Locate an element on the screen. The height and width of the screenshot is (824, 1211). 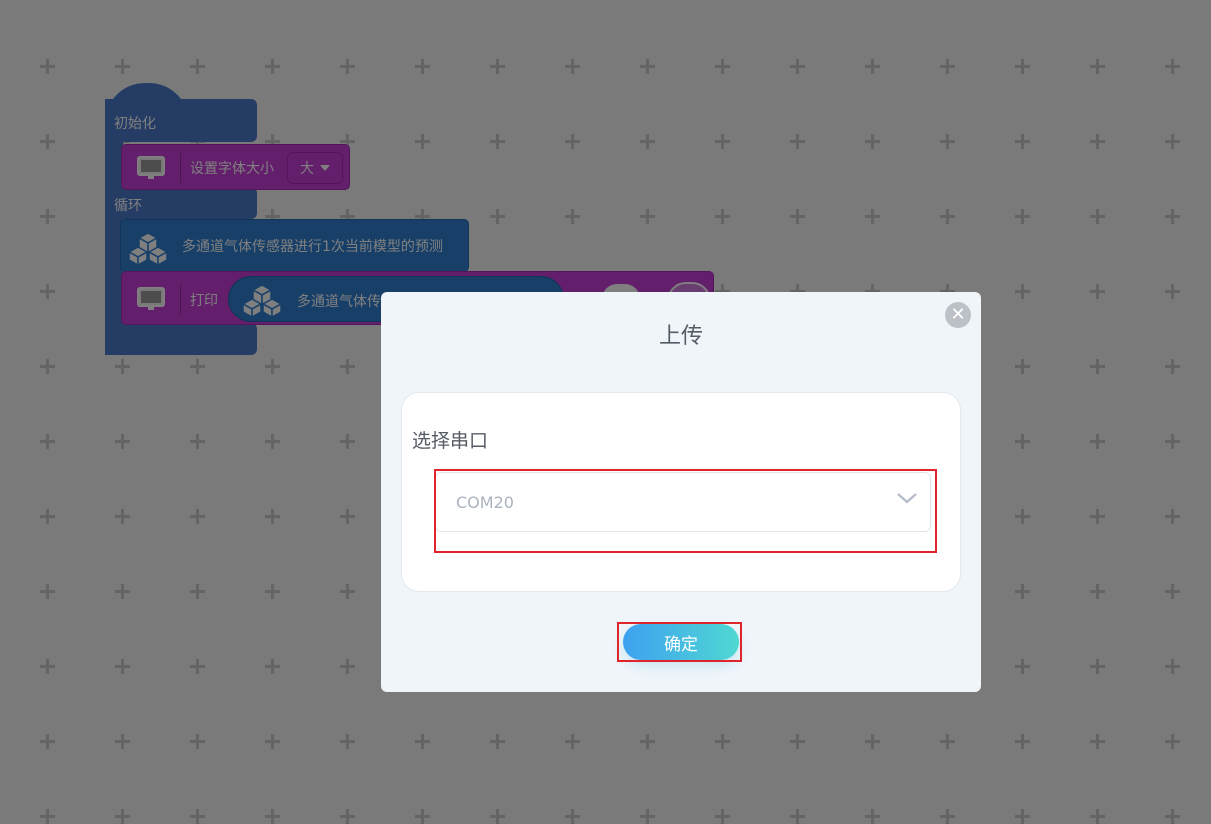
port-select-highlight is located at coordinates (685, 511).